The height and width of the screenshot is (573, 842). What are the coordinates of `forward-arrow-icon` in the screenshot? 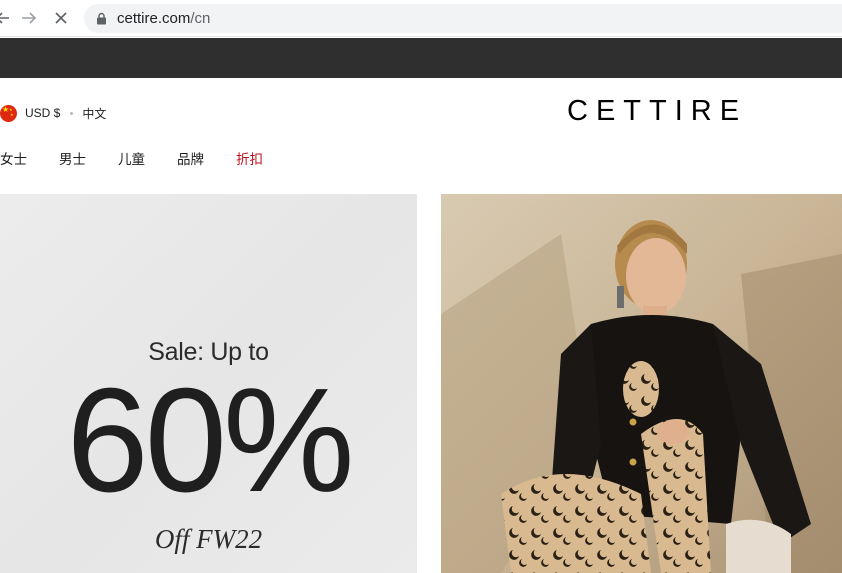 It's located at (29, 18).